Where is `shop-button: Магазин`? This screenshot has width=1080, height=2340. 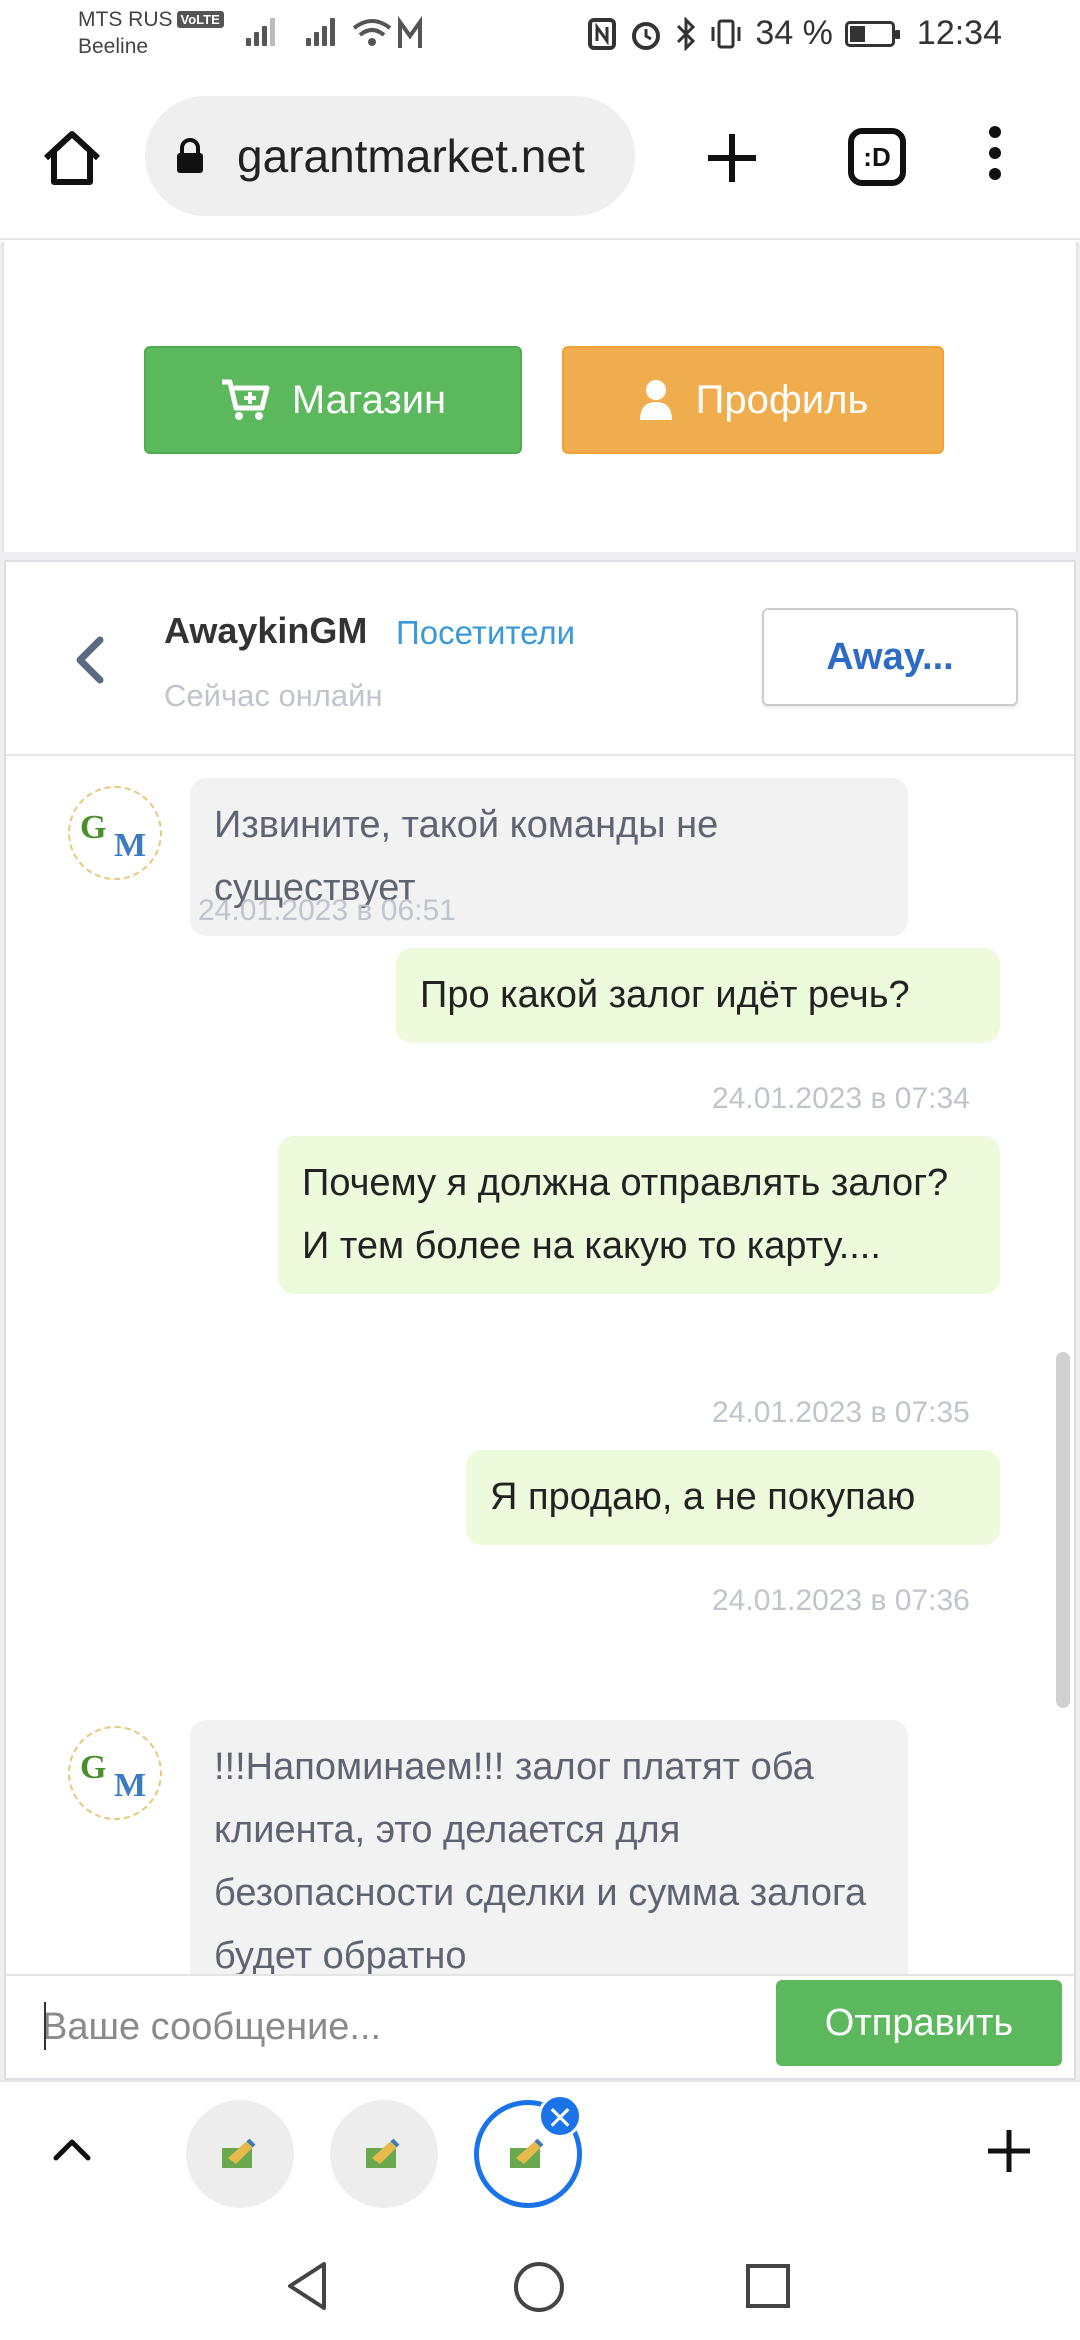
shop-button: Магазин is located at coordinates (333, 400).